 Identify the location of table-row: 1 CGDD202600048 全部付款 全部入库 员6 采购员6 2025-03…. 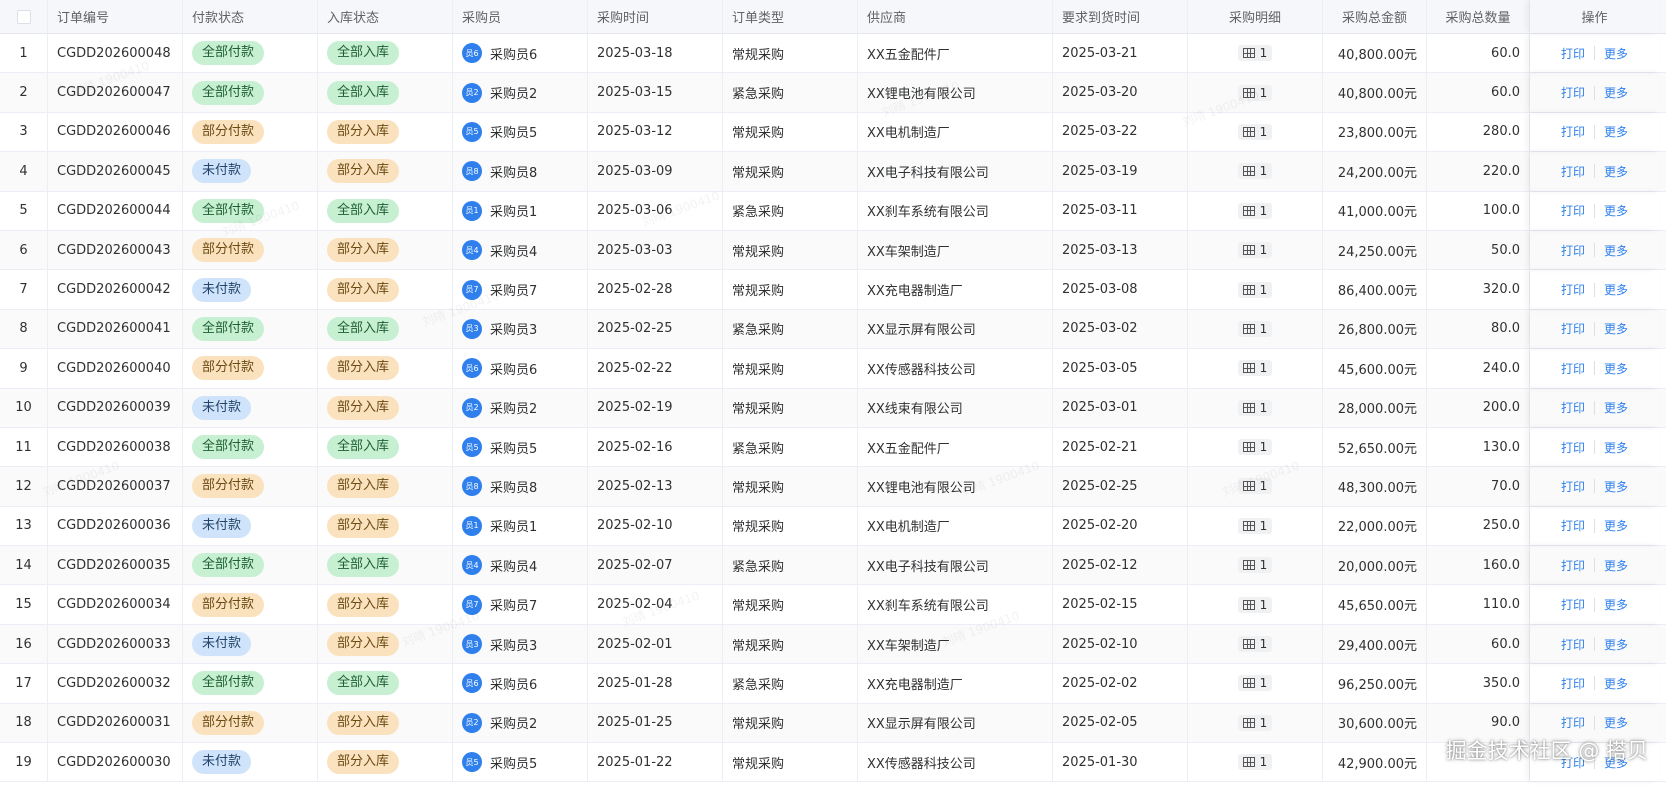
(833, 54).